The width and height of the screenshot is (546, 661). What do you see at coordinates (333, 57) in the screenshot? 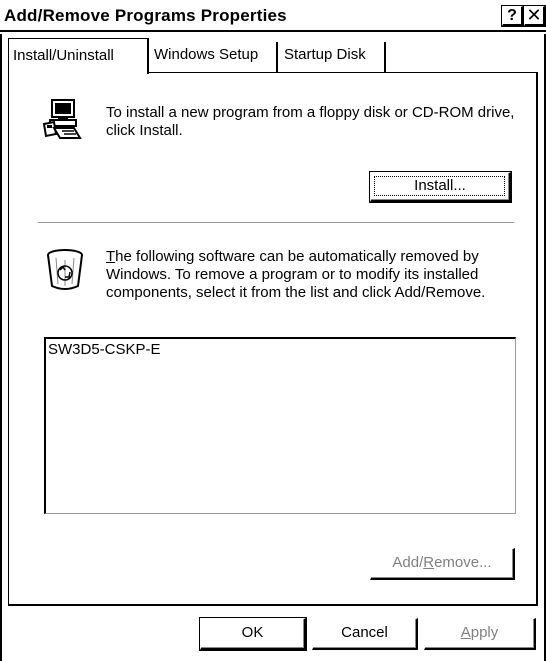
I see `tab-startup-disk: Startup Disk` at bounding box center [333, 57].